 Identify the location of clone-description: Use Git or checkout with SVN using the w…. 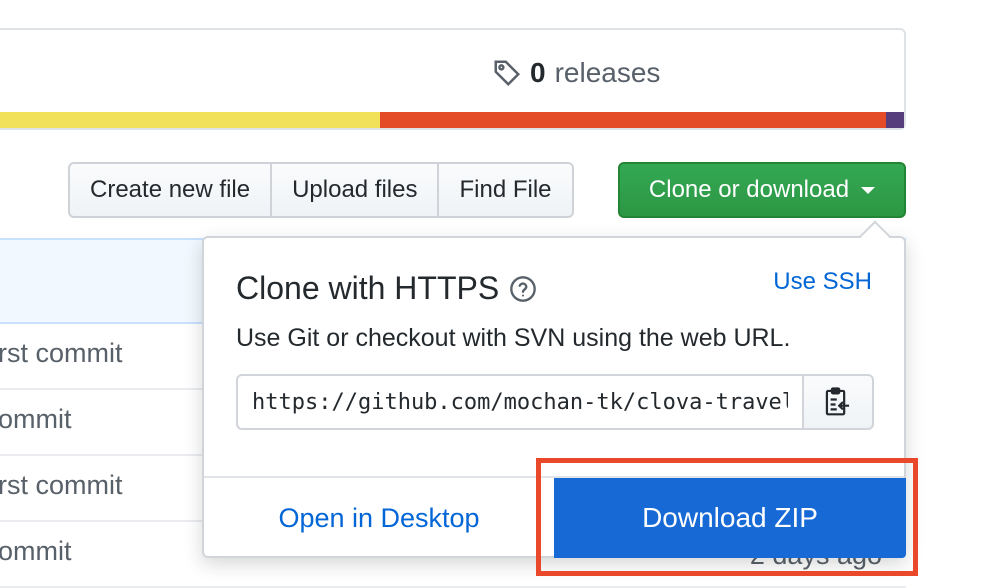
(513, 338).